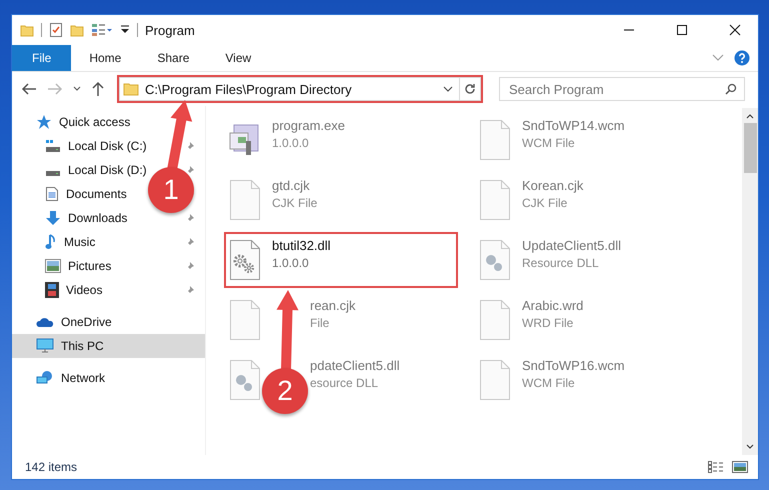 The height and width of the screenshot is (490, 769). I want to click on sidebar-item: Pictures, so click(78, 266).